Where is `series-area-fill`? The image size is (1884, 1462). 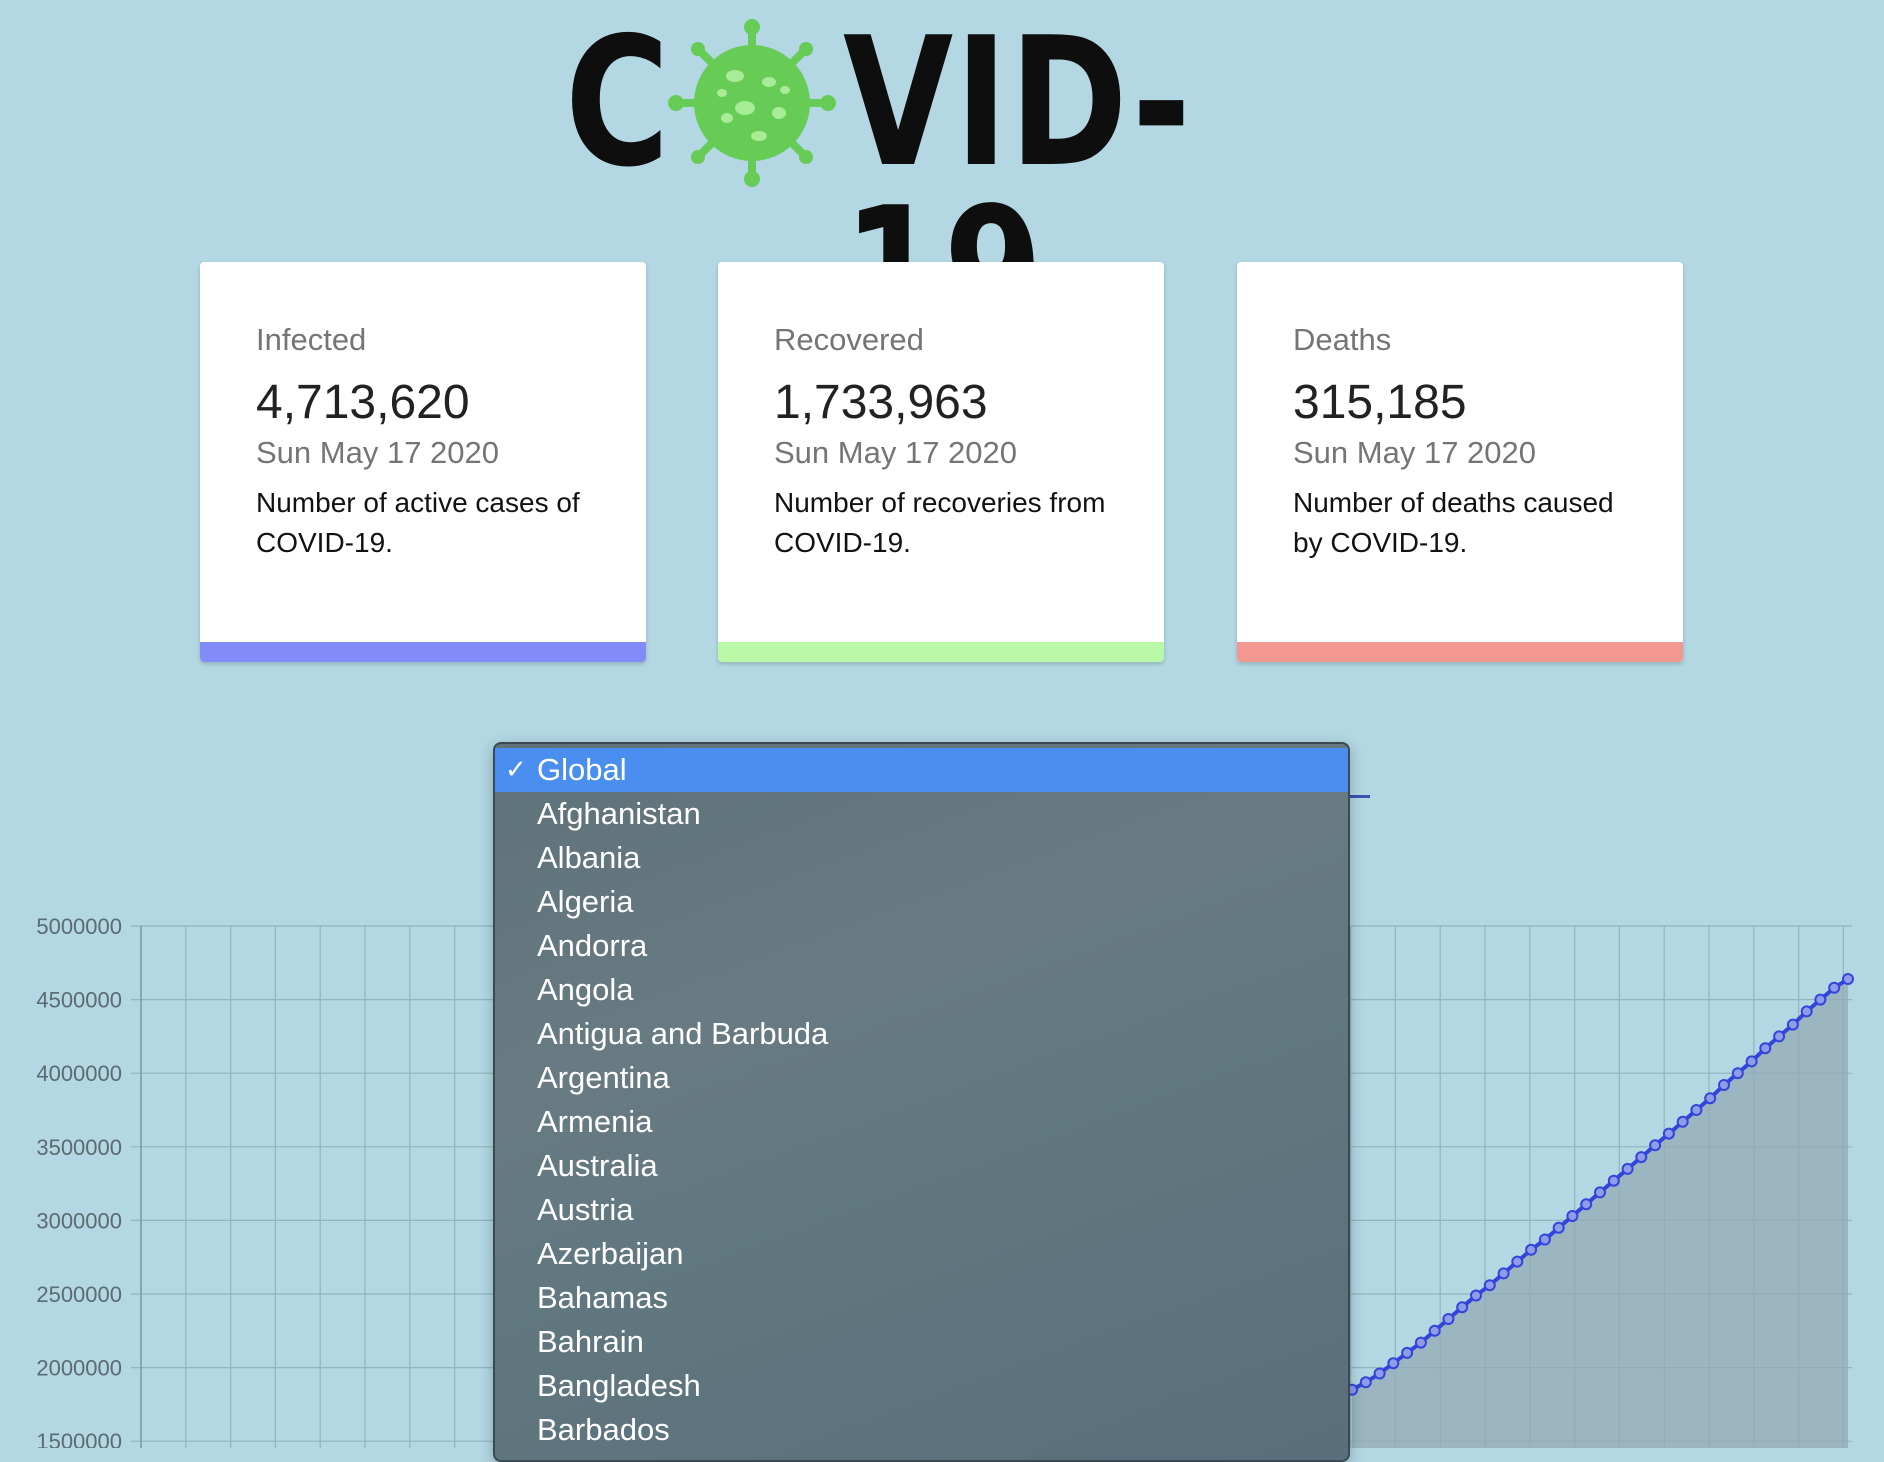
series-area-fill is located at coordinates (1600, 1213).